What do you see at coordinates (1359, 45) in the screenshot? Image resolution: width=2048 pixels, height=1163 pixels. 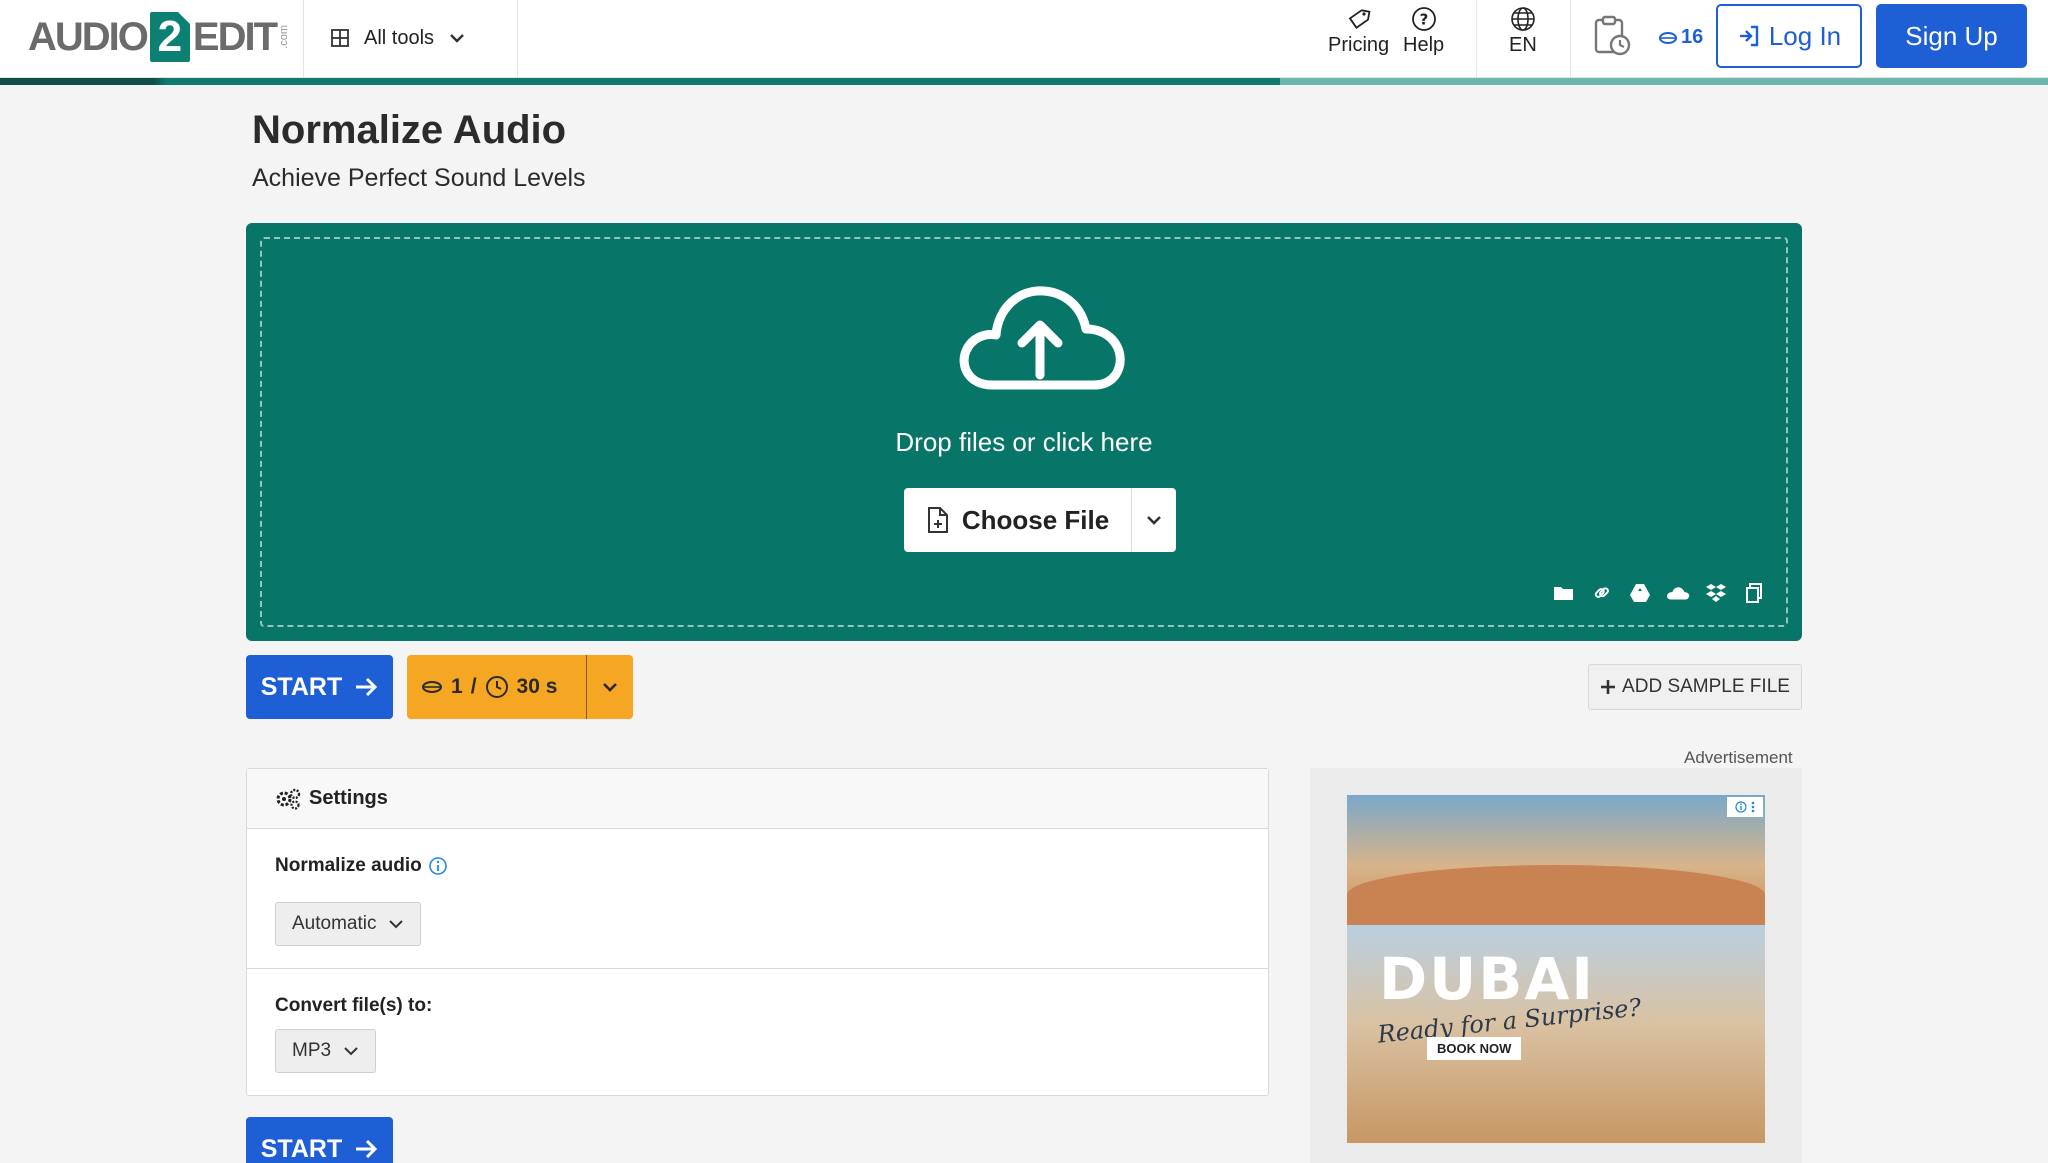 I see `pricing-label: Pricing` at bounding box center [1359, 45].